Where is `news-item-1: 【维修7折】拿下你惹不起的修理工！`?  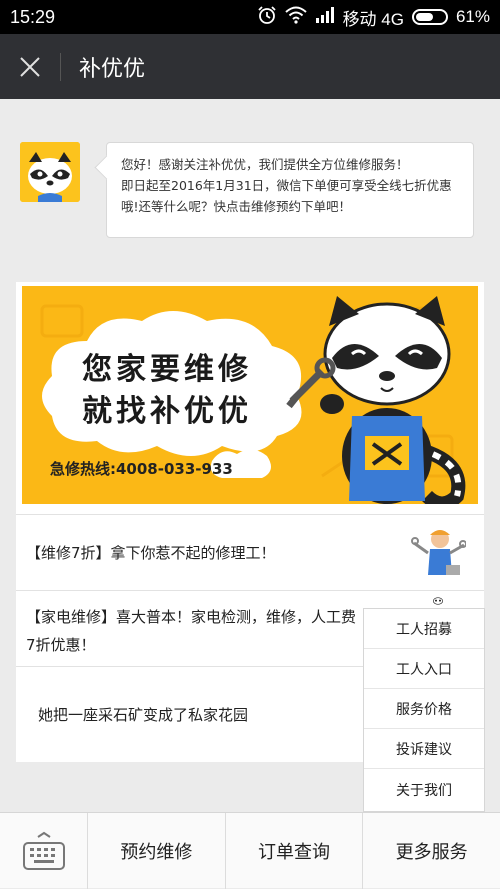 news-item-1: 【维修7折】拿下你惹不起的修理工！ is located at coordinates (250, 552).